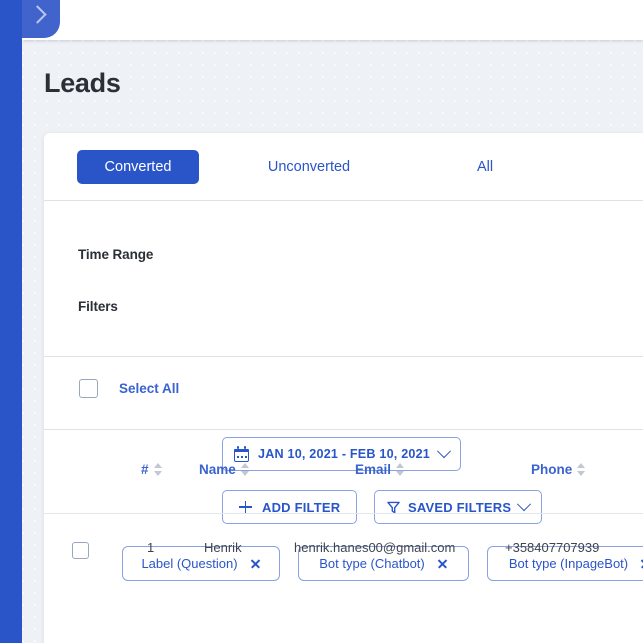  Describe the element at coordinates (552, 469) in the screenshot. I see `column-label: Phone` at that location.